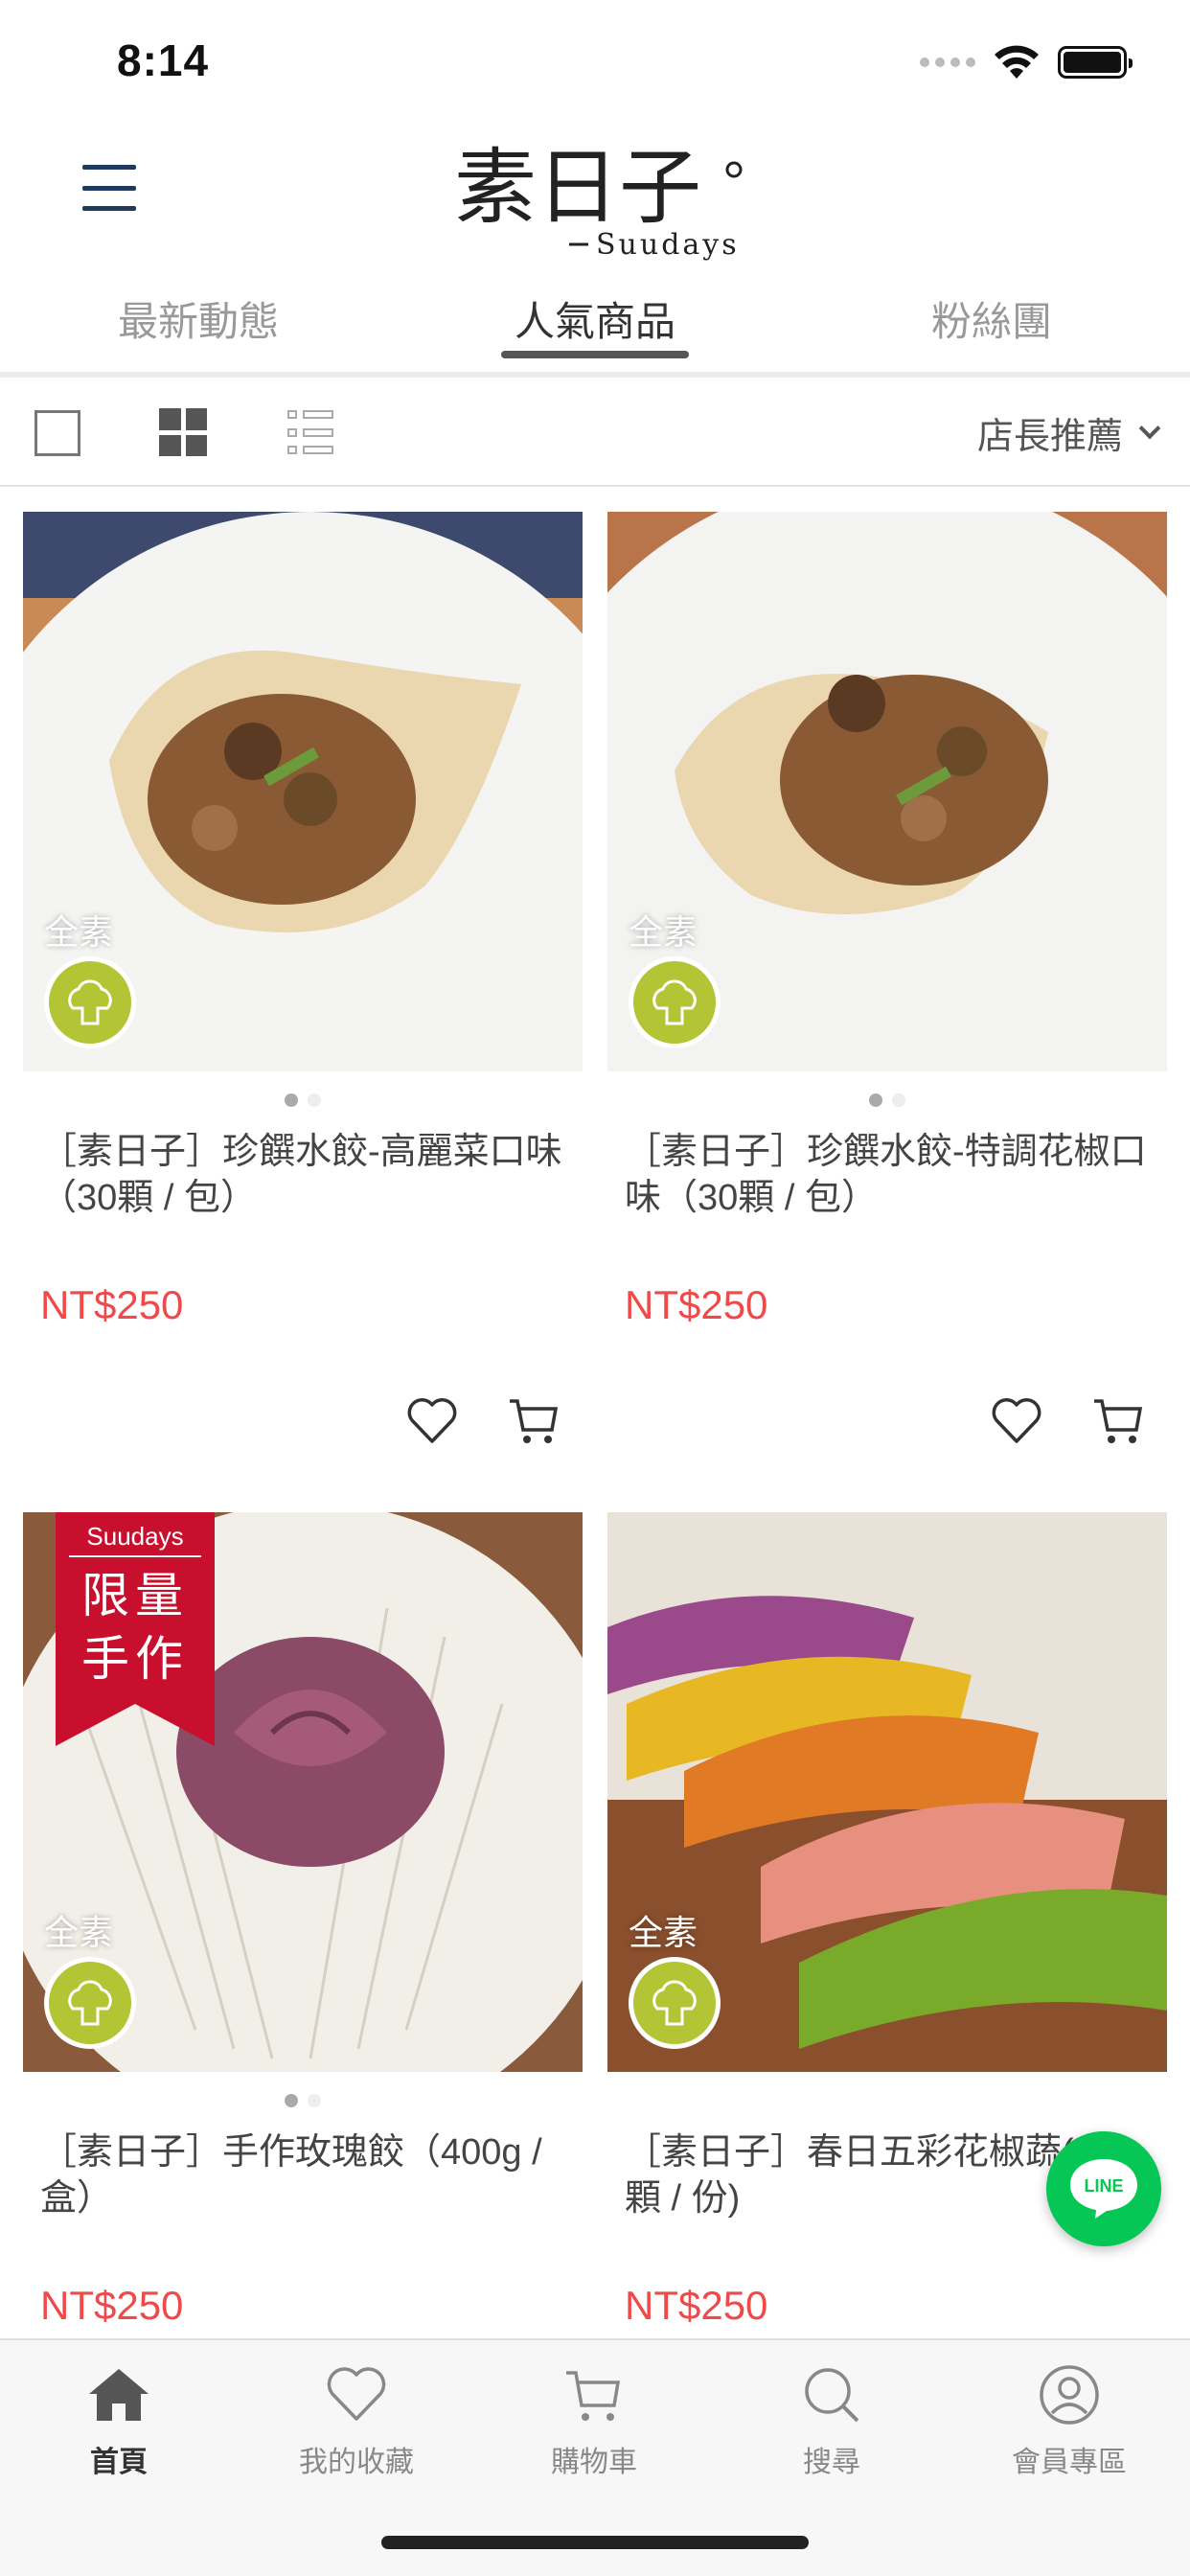 This screenshot has height=2576, width=1190. I want to click on view-toolbar: 店長推薦, so click(595, 432).